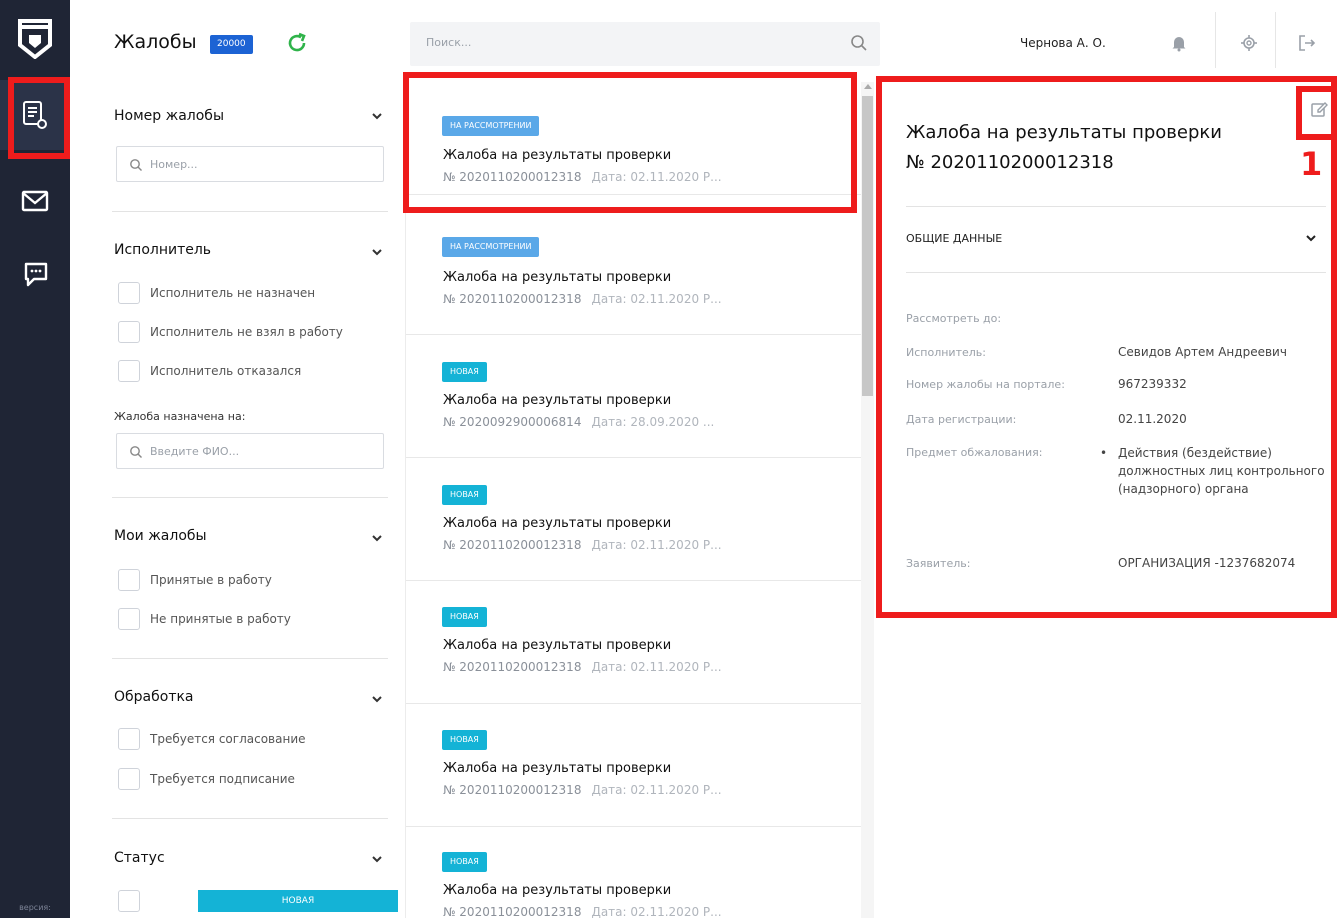 This screenshot has height=918, width=1337. Describe the element at coordinates (974, 452) in the screenshot. I see `subject-label: Предмет обжалования:` at that location.